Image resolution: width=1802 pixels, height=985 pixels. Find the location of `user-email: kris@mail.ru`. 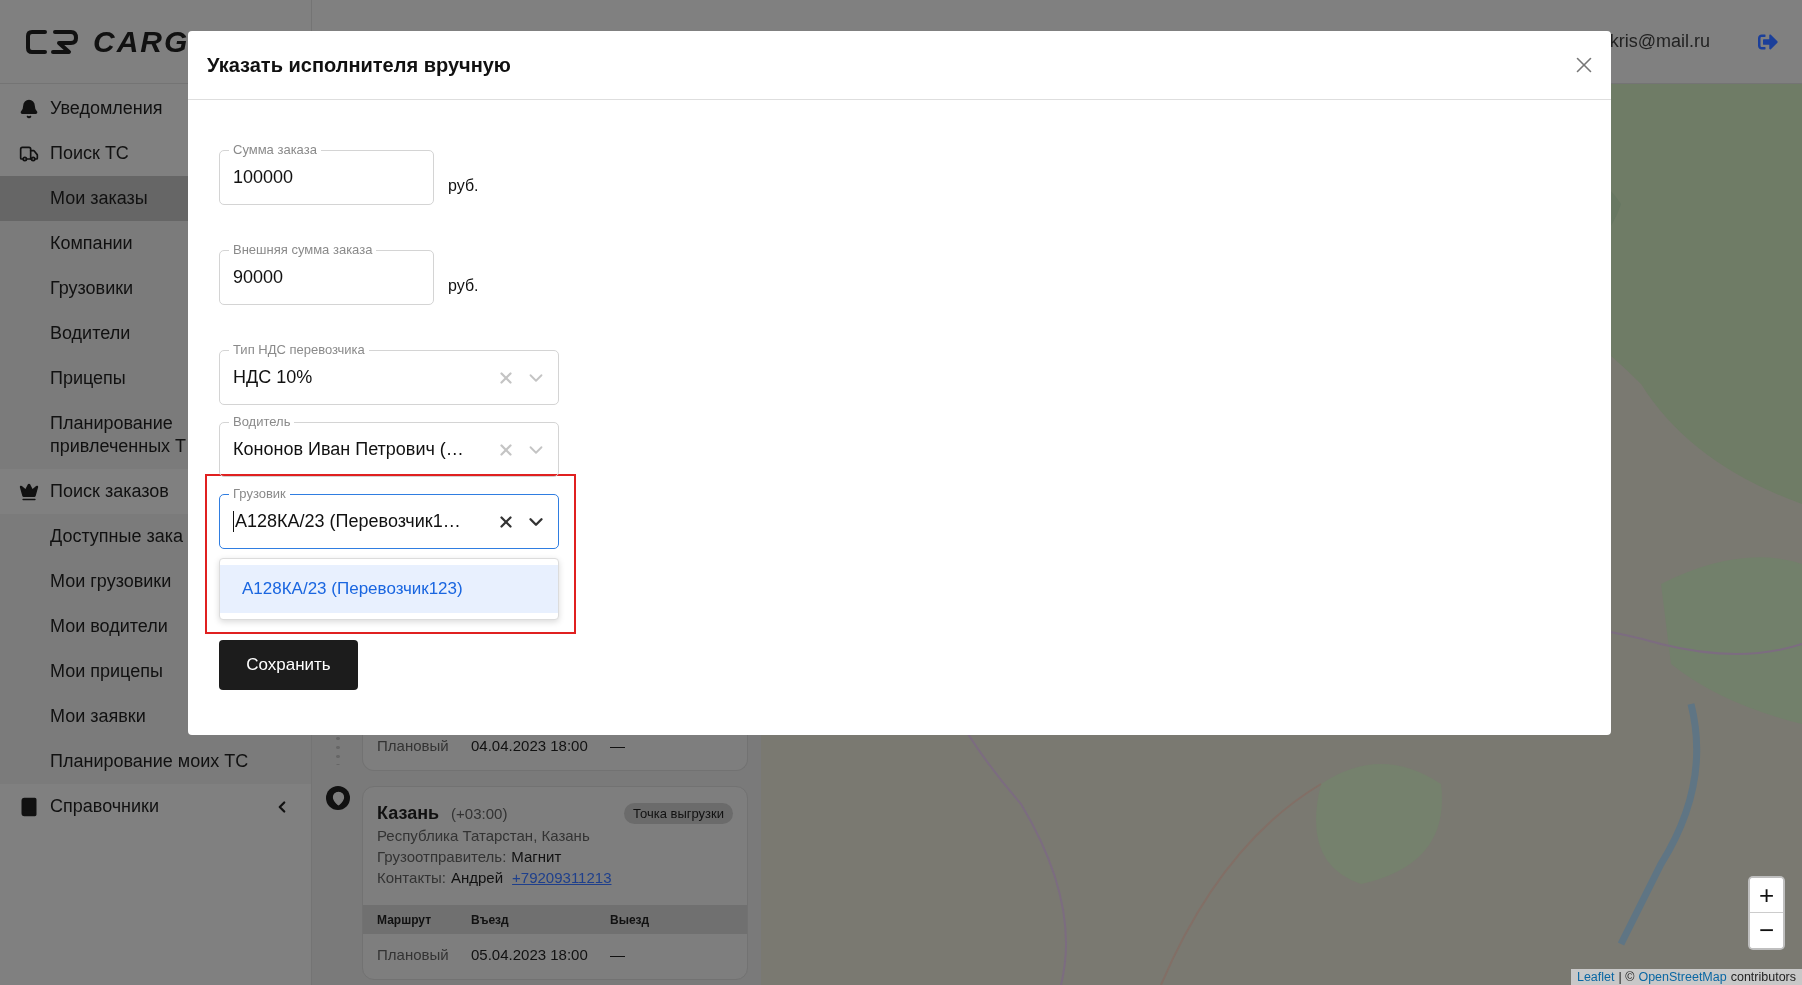

user-email: kris@mail.ru is located at coordinates (1659, 41).